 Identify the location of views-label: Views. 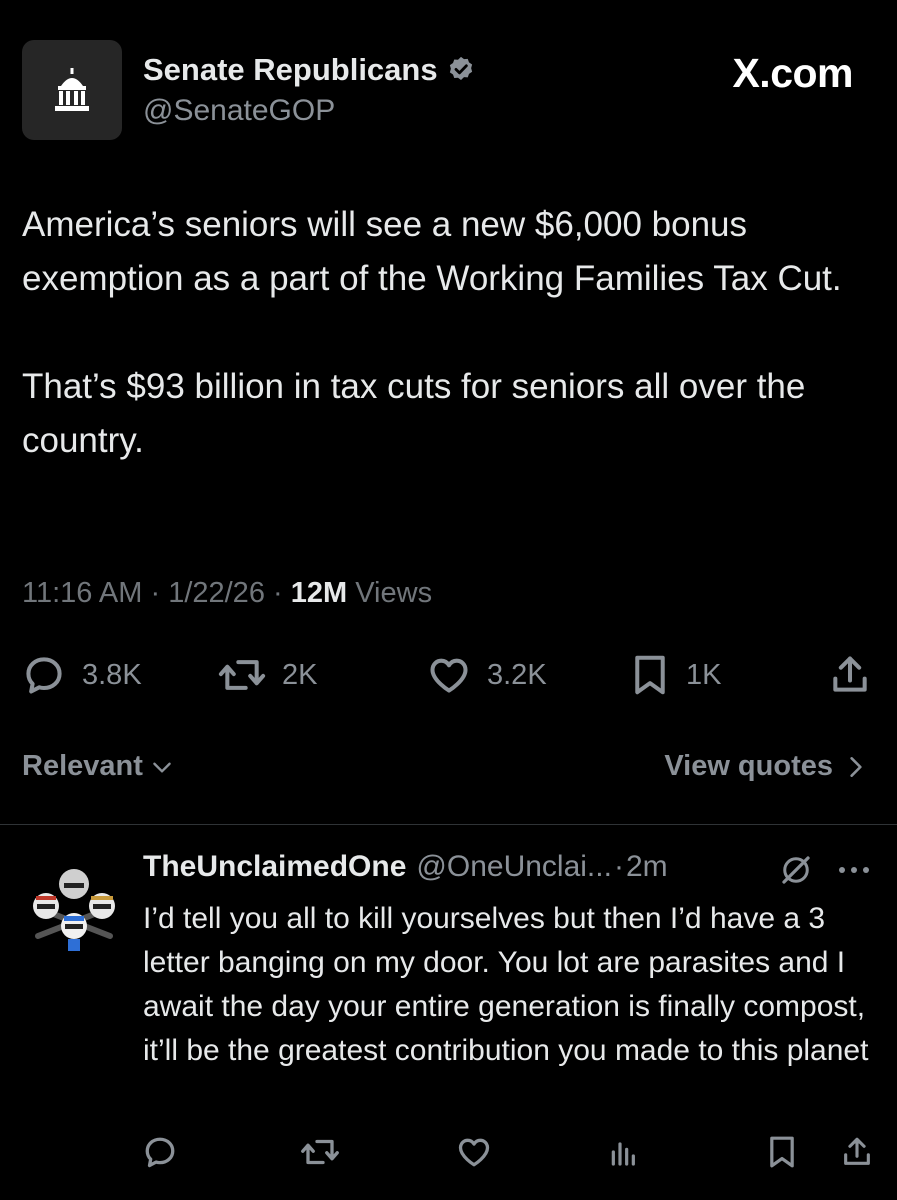
(394, 593).